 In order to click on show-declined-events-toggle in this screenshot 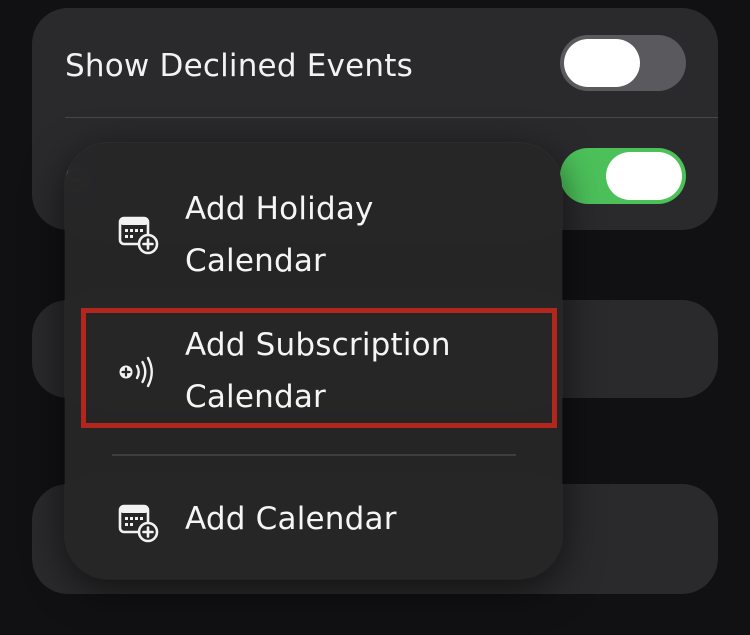, I will do `click(623, 63)`.